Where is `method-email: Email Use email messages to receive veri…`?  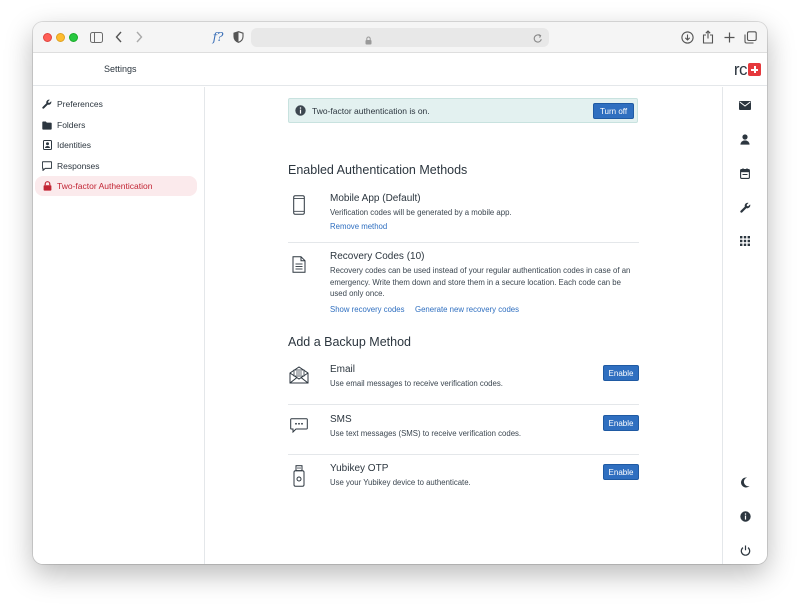
method-email: Email Use email messages to receive veri… is located at coordinates (463, 379).